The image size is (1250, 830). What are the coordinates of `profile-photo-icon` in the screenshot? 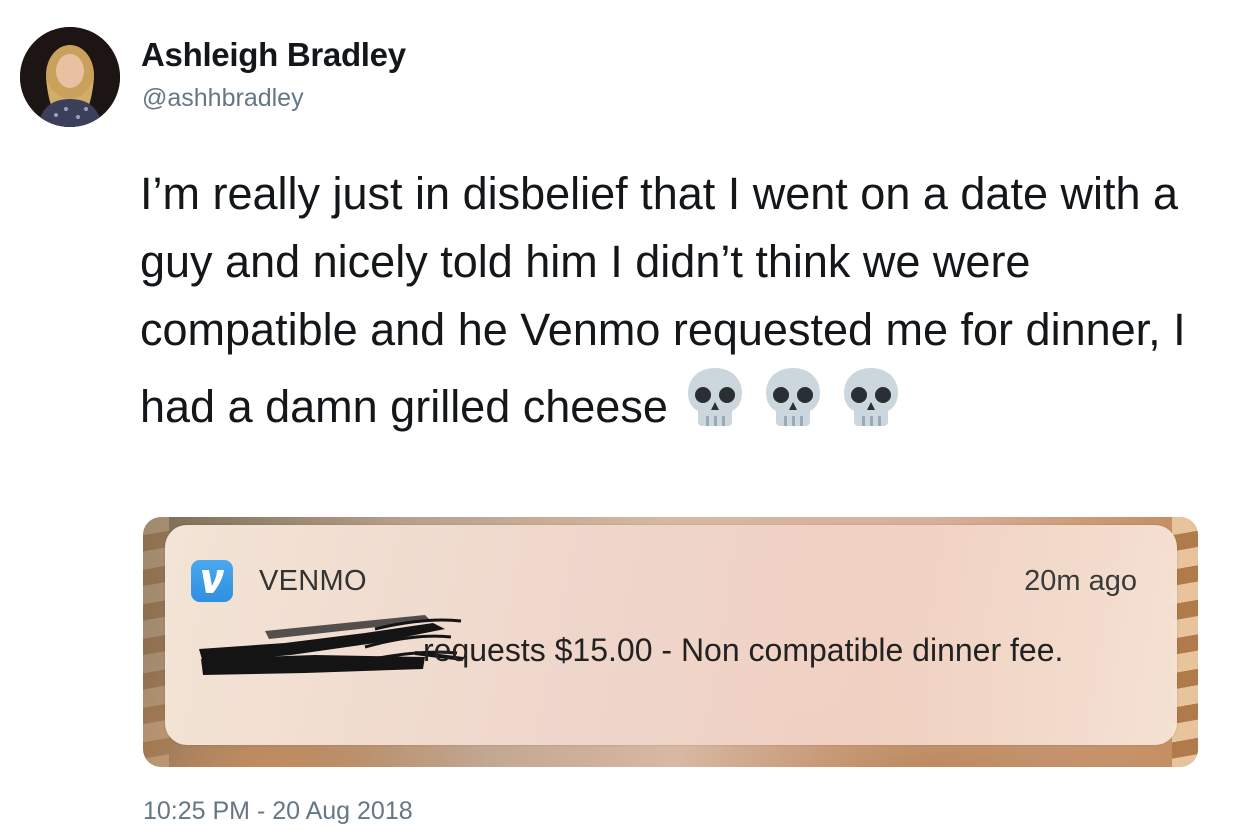 It's located at (70, 77).